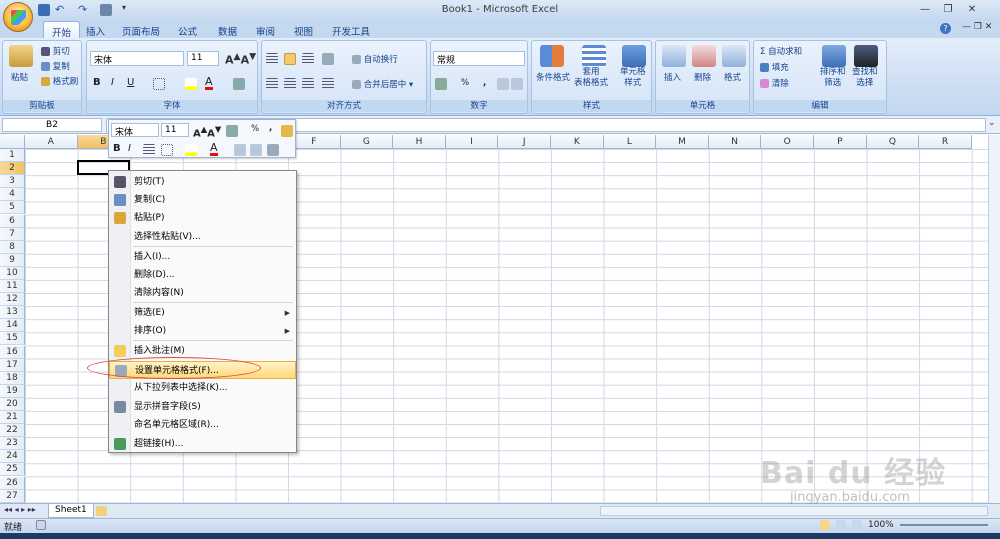  What do you see at coordinates (12, 300) in the screenshot?
I see `row-header-12: 12` at bounding box center [12, 300].